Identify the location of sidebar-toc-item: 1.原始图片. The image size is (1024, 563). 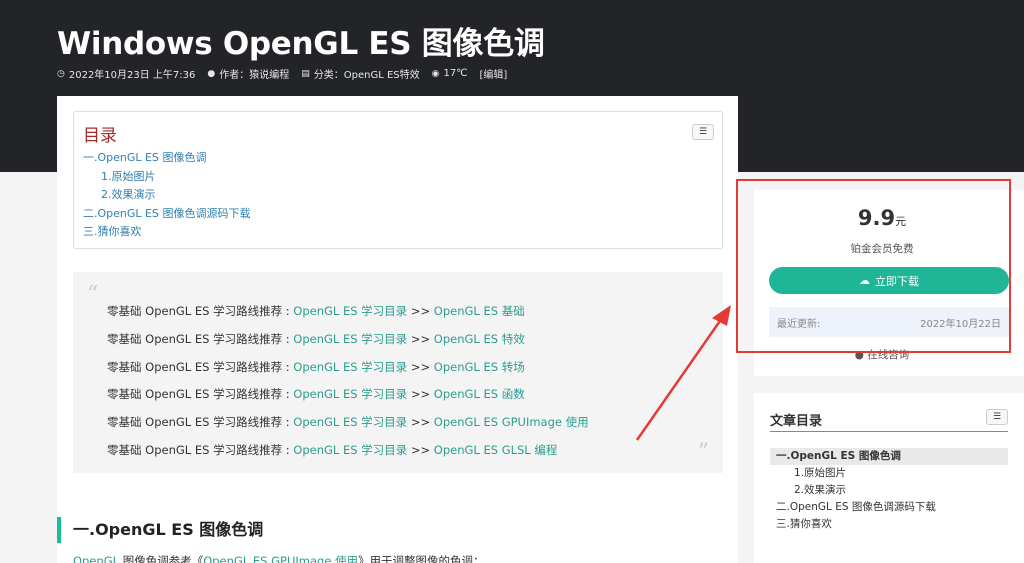
(889, 473).